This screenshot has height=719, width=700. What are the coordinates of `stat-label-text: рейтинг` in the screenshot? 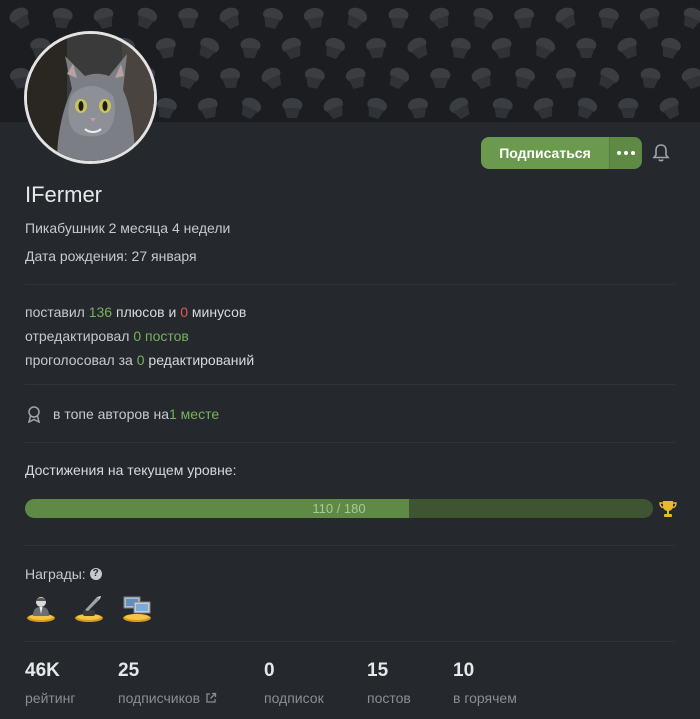 It's located at (50, 698).